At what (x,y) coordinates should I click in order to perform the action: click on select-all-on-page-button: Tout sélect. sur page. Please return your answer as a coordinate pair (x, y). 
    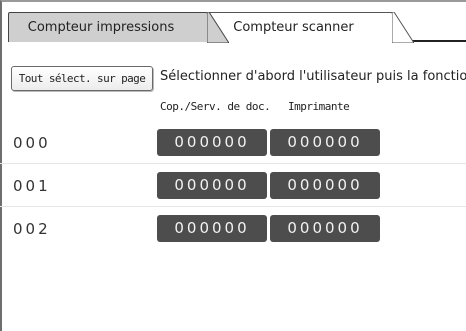
    Looking at the image, I should click on (82, 78).